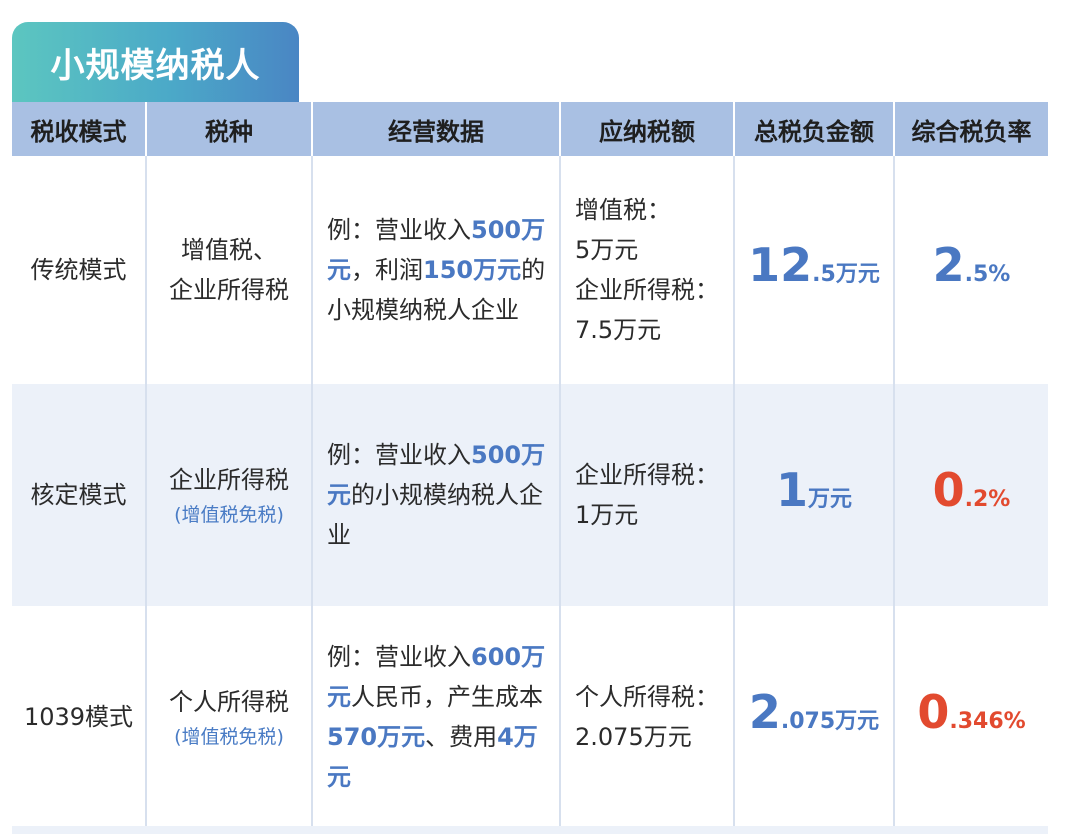 This screenshot has width=1080, height=834. I want to click on table-header-row: 税收模式 税种 经营数据 应纳税额 总税负金额 综合税负率, so click(530, 129).